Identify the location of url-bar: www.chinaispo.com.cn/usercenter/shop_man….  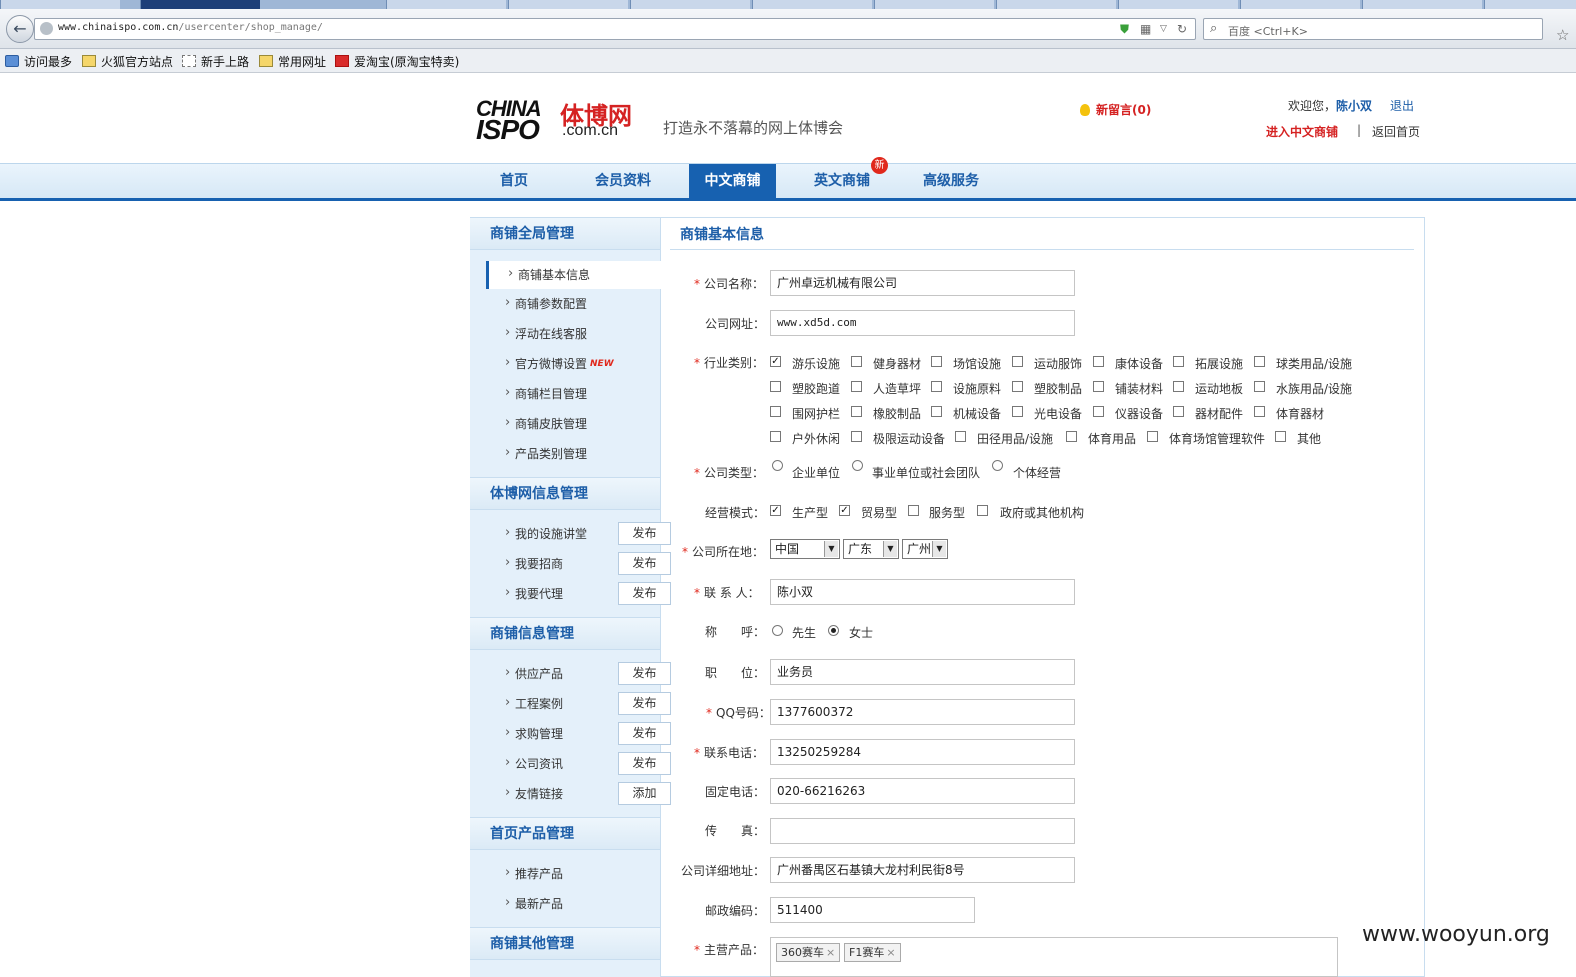
(615, 29).